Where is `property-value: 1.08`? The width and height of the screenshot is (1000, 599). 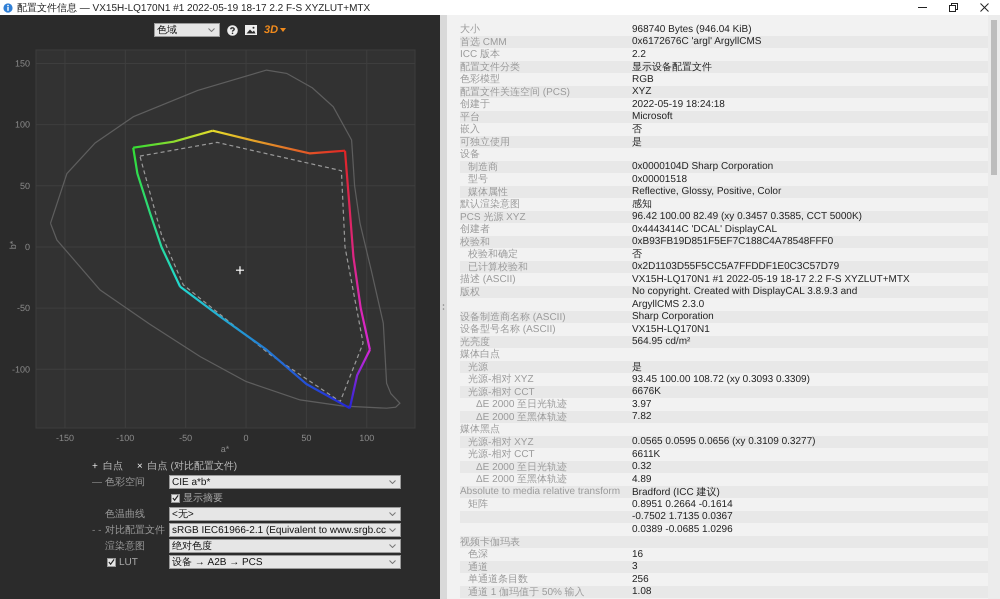 property-value: 1.08 is located at coordinates (642, 592).